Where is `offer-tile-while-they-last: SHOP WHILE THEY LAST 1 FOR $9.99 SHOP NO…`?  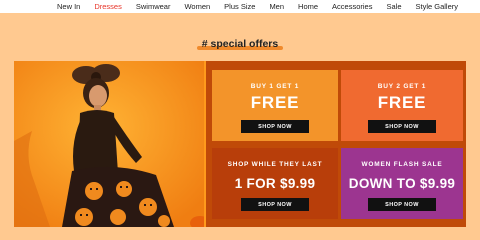
offer-tile-while-they-last: SHOP WHILE THEY LAST 1 FOR $9.99 SHOP NO… is located at coordinates (275, 183).